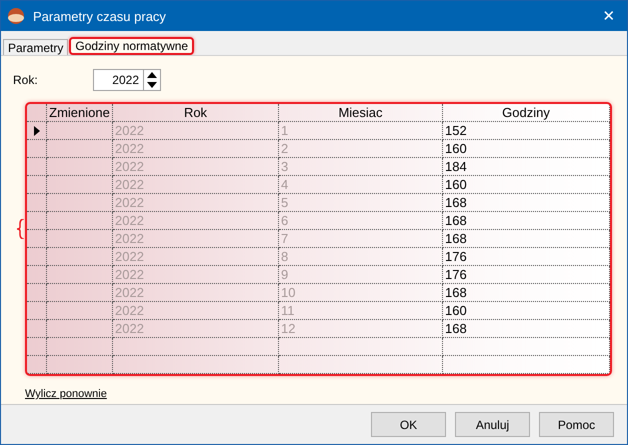  What do you see at coordinates (526, 131) in the screenshot?
I see `table-cell: 152` at bounding box center [526, 131].